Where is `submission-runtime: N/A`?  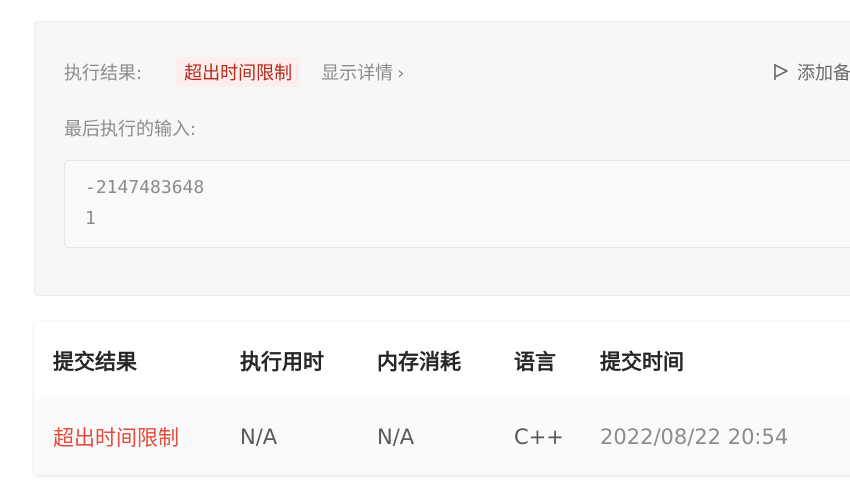
submission-runtime: N/A is located at coordinates (259, 437).